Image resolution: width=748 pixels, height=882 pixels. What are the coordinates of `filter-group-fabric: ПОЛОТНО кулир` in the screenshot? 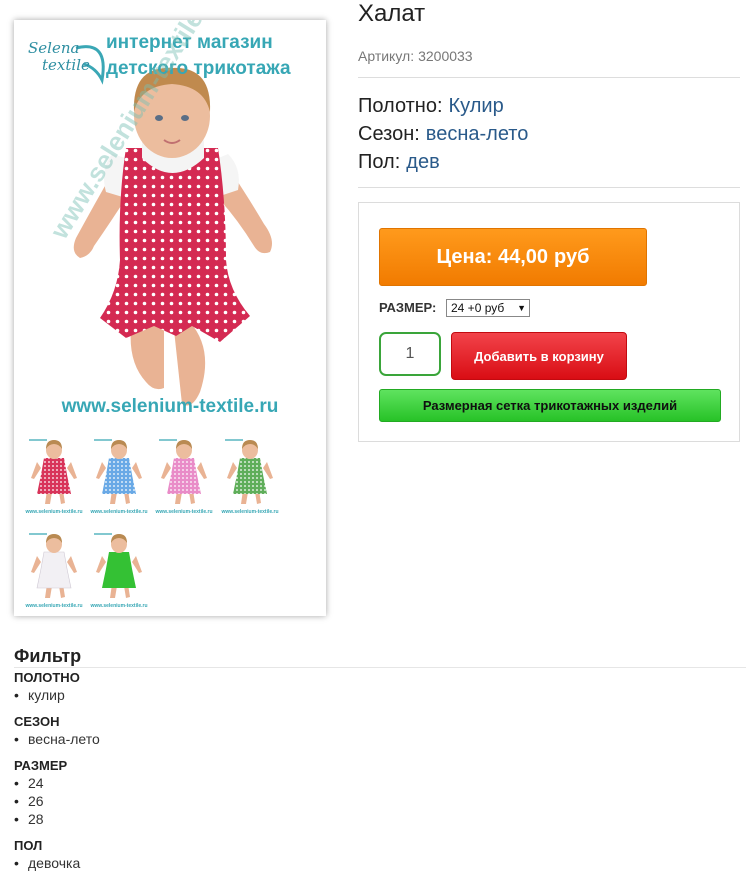 It's located at (47, 687).